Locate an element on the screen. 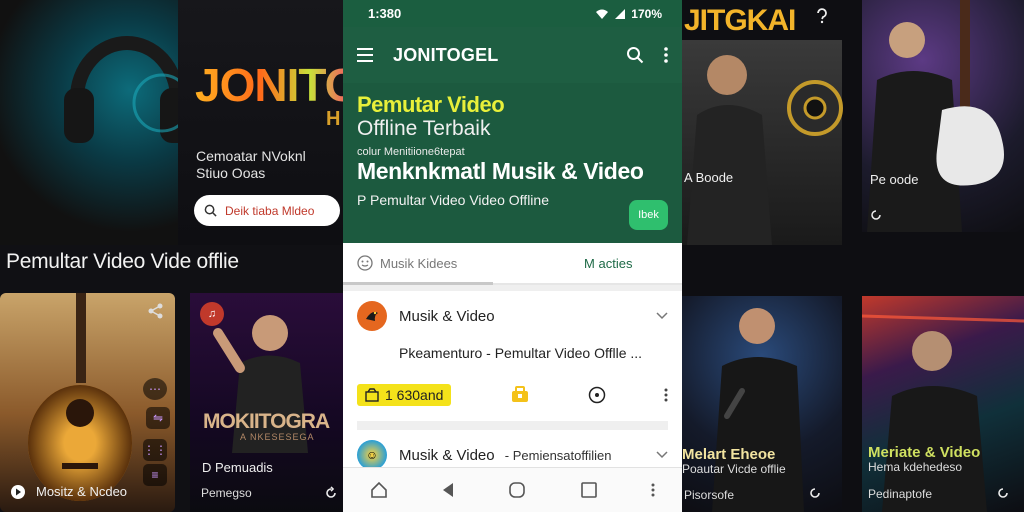 The image size is (1024, 512). left-search-pill: Deik tiaba Mldeo is located at coordinates (267, 210).